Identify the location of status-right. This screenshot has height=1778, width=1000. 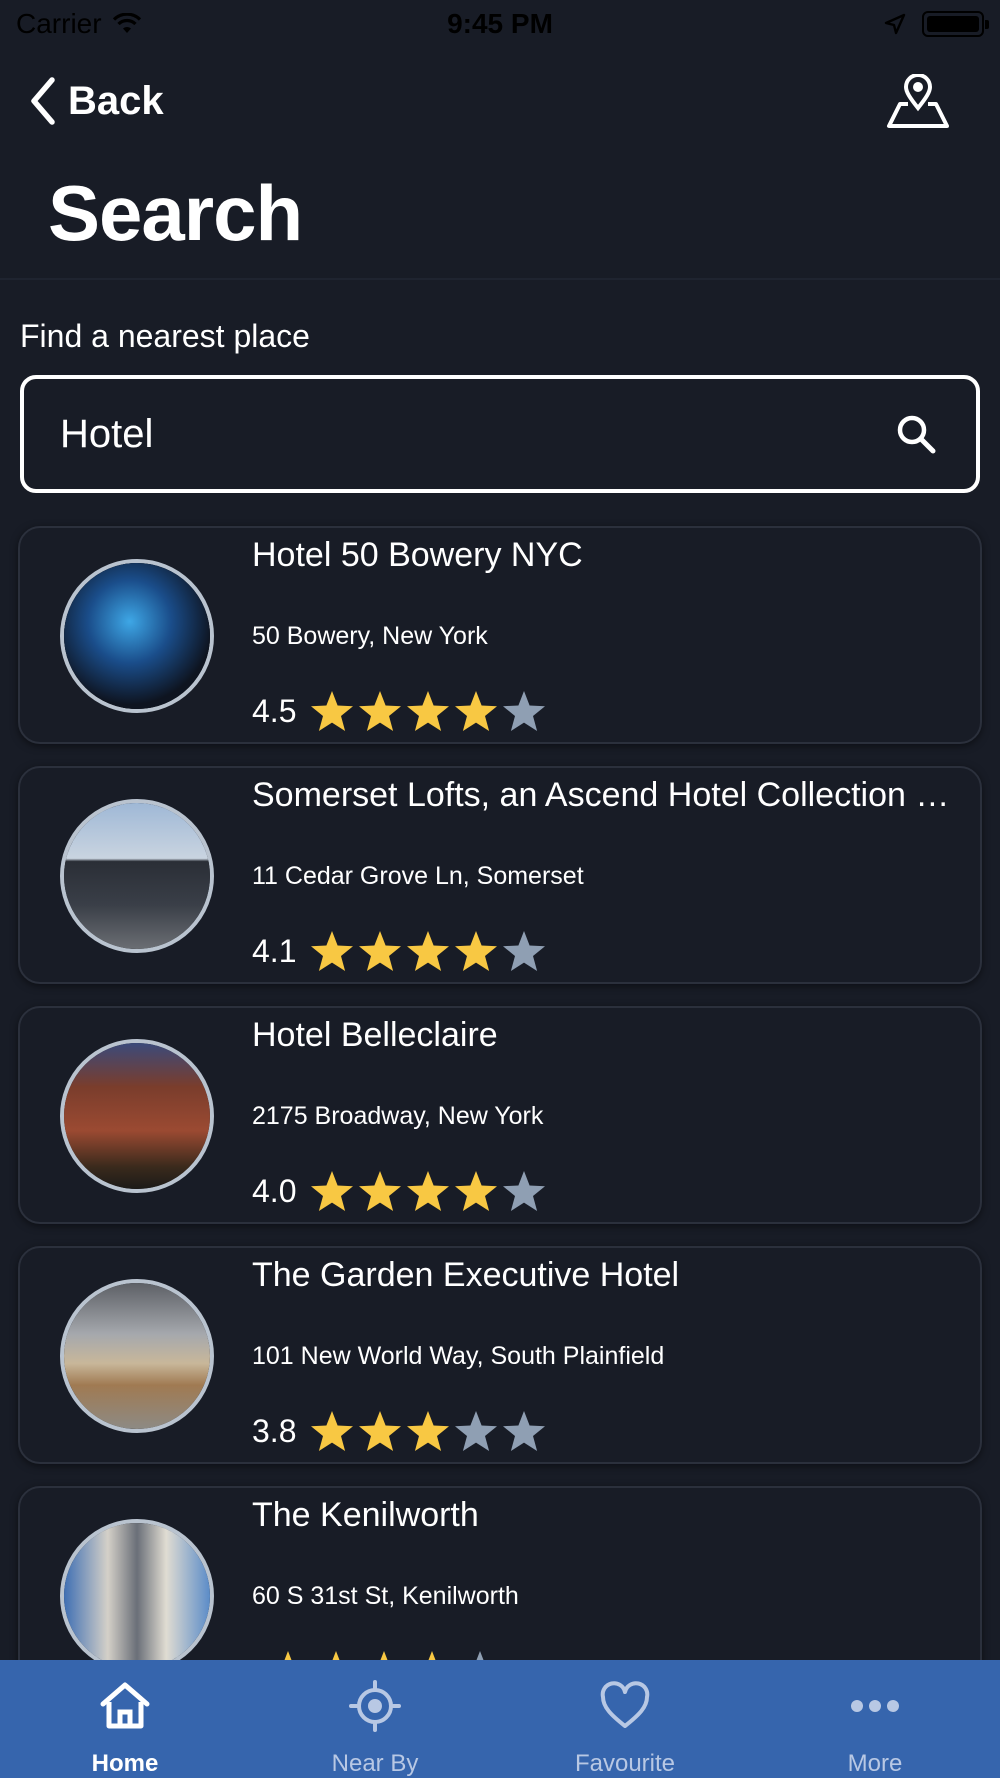
(936, 24).